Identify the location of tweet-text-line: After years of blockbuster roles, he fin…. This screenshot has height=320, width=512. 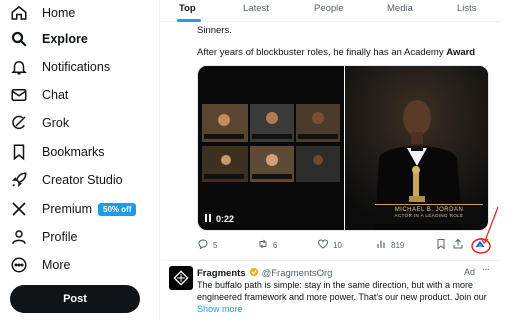
(336, 52).